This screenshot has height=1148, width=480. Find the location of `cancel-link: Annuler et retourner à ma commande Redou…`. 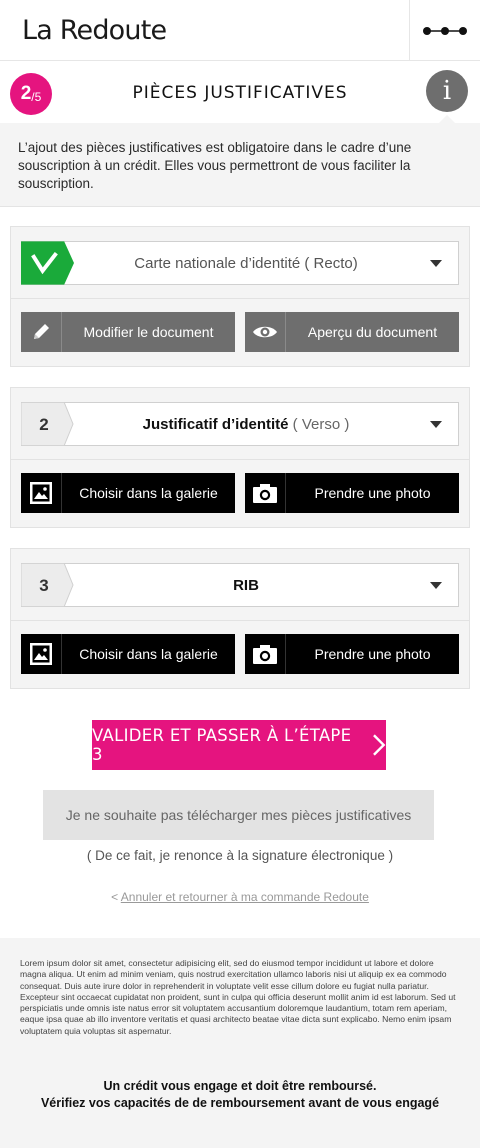

cancel-link: Annuler et retourner à ma commande Redou… is located at coordinates (245, 897).